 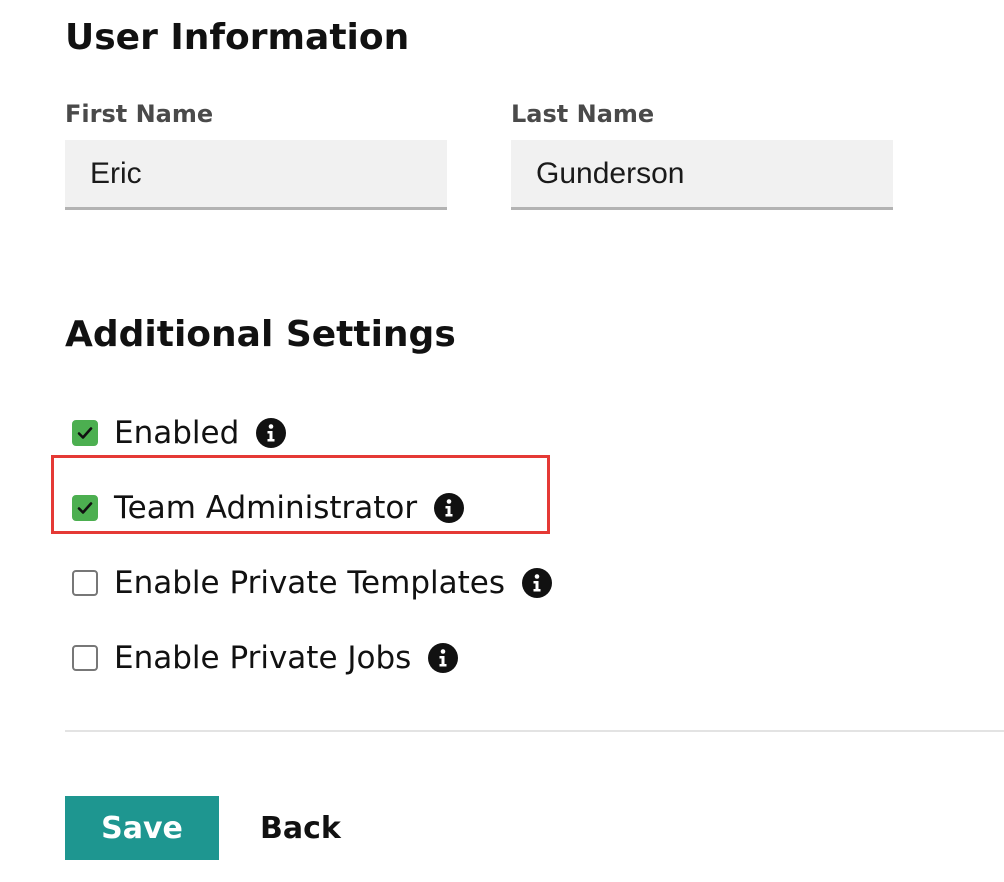 I want to click on enable-private-jobs-label: Enable Private Jobs, so click(x=263, y=657).